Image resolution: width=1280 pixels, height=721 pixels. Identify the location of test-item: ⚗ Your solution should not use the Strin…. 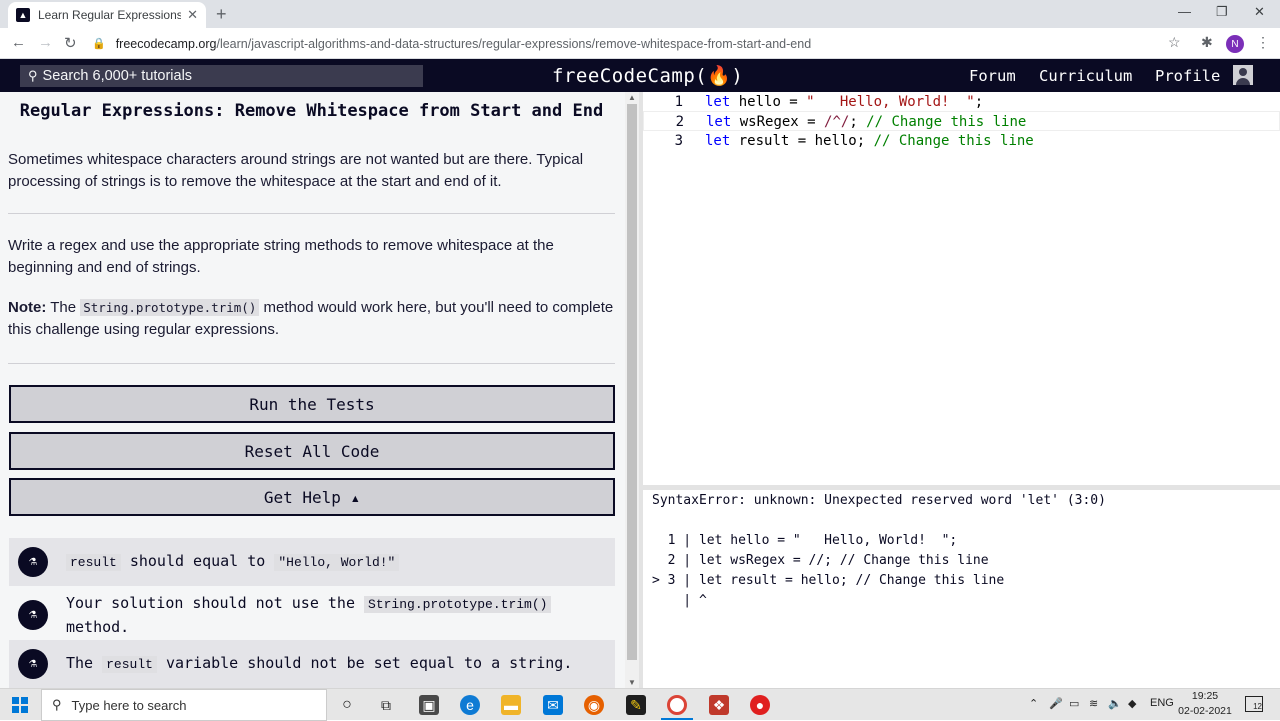
(312, 615).